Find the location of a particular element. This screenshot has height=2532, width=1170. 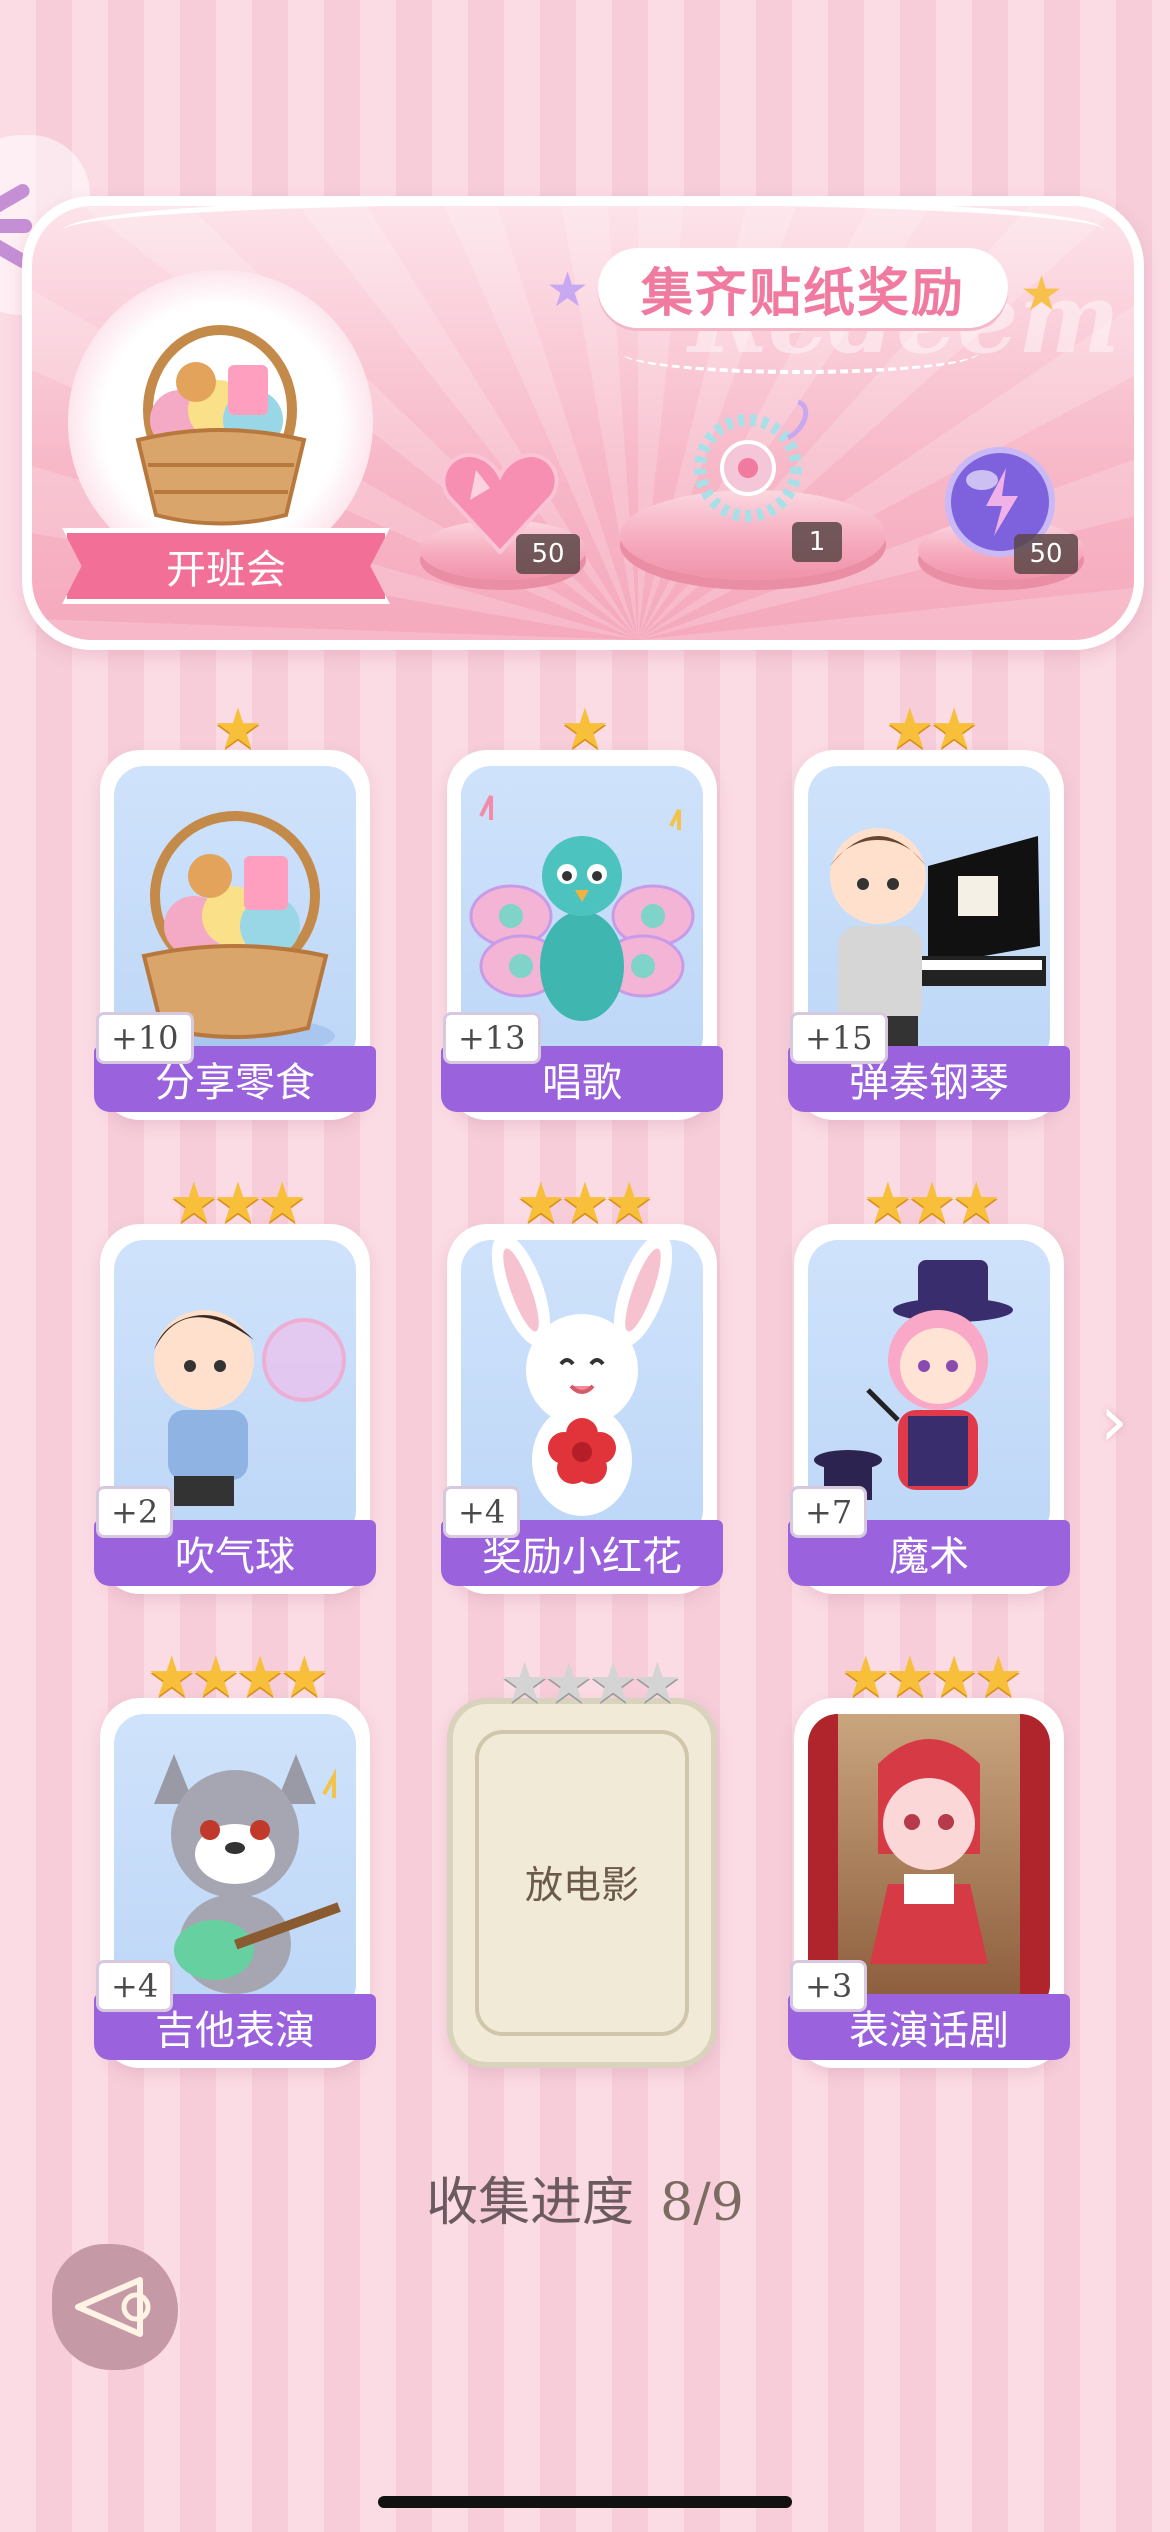

card-bonus: +10 is located at coordinates (145, 1038).